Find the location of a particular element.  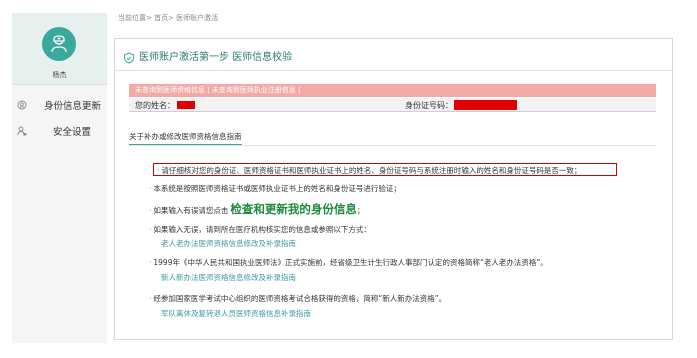

new-method-guide-link: 新人新办法医师资格信息修改及补录指南 is located at coordinates (228, 277).